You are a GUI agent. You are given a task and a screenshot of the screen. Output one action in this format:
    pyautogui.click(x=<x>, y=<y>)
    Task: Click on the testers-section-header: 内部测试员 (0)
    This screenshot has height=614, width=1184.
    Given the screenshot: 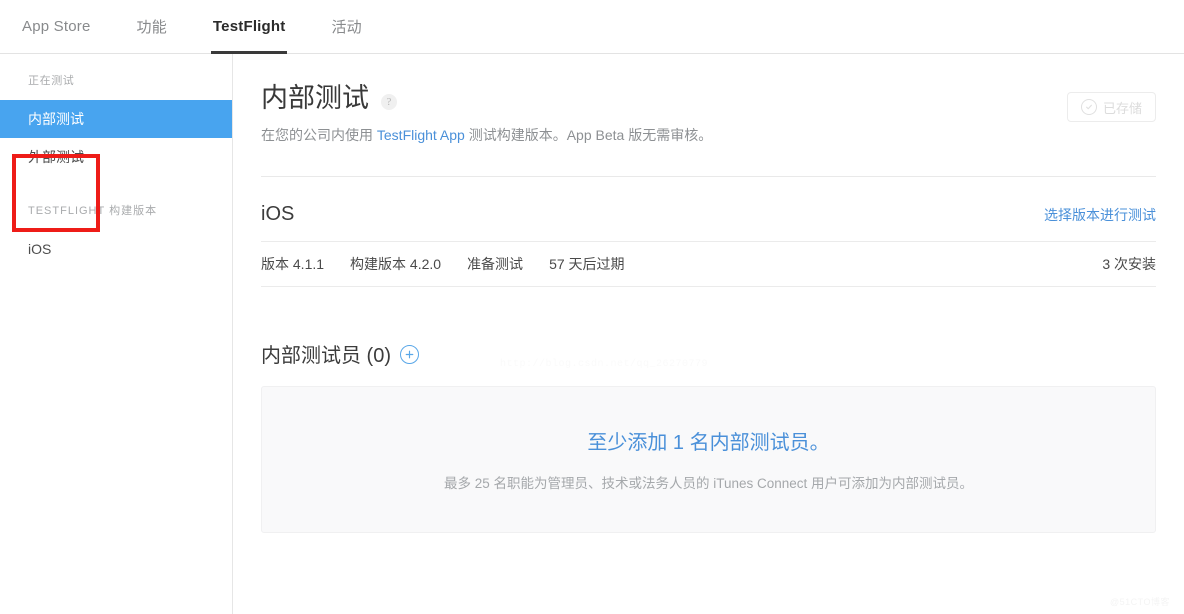 What is the action you would take?
    pyautogui.click(x=708, y=353)
    